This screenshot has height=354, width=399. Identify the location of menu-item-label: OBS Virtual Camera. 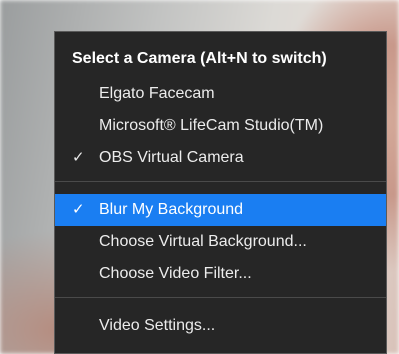
(171, 157).